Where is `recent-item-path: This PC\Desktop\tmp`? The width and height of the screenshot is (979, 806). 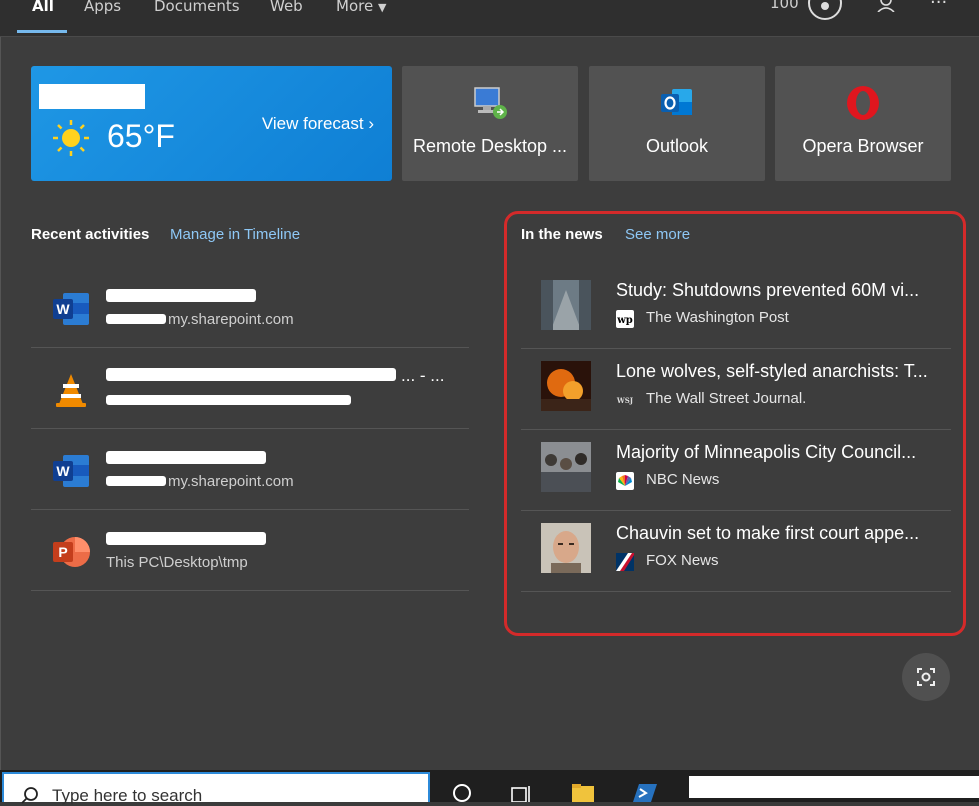
recent-item-path: This PC\Desktop\tmp is located at coordinates (177, 562).